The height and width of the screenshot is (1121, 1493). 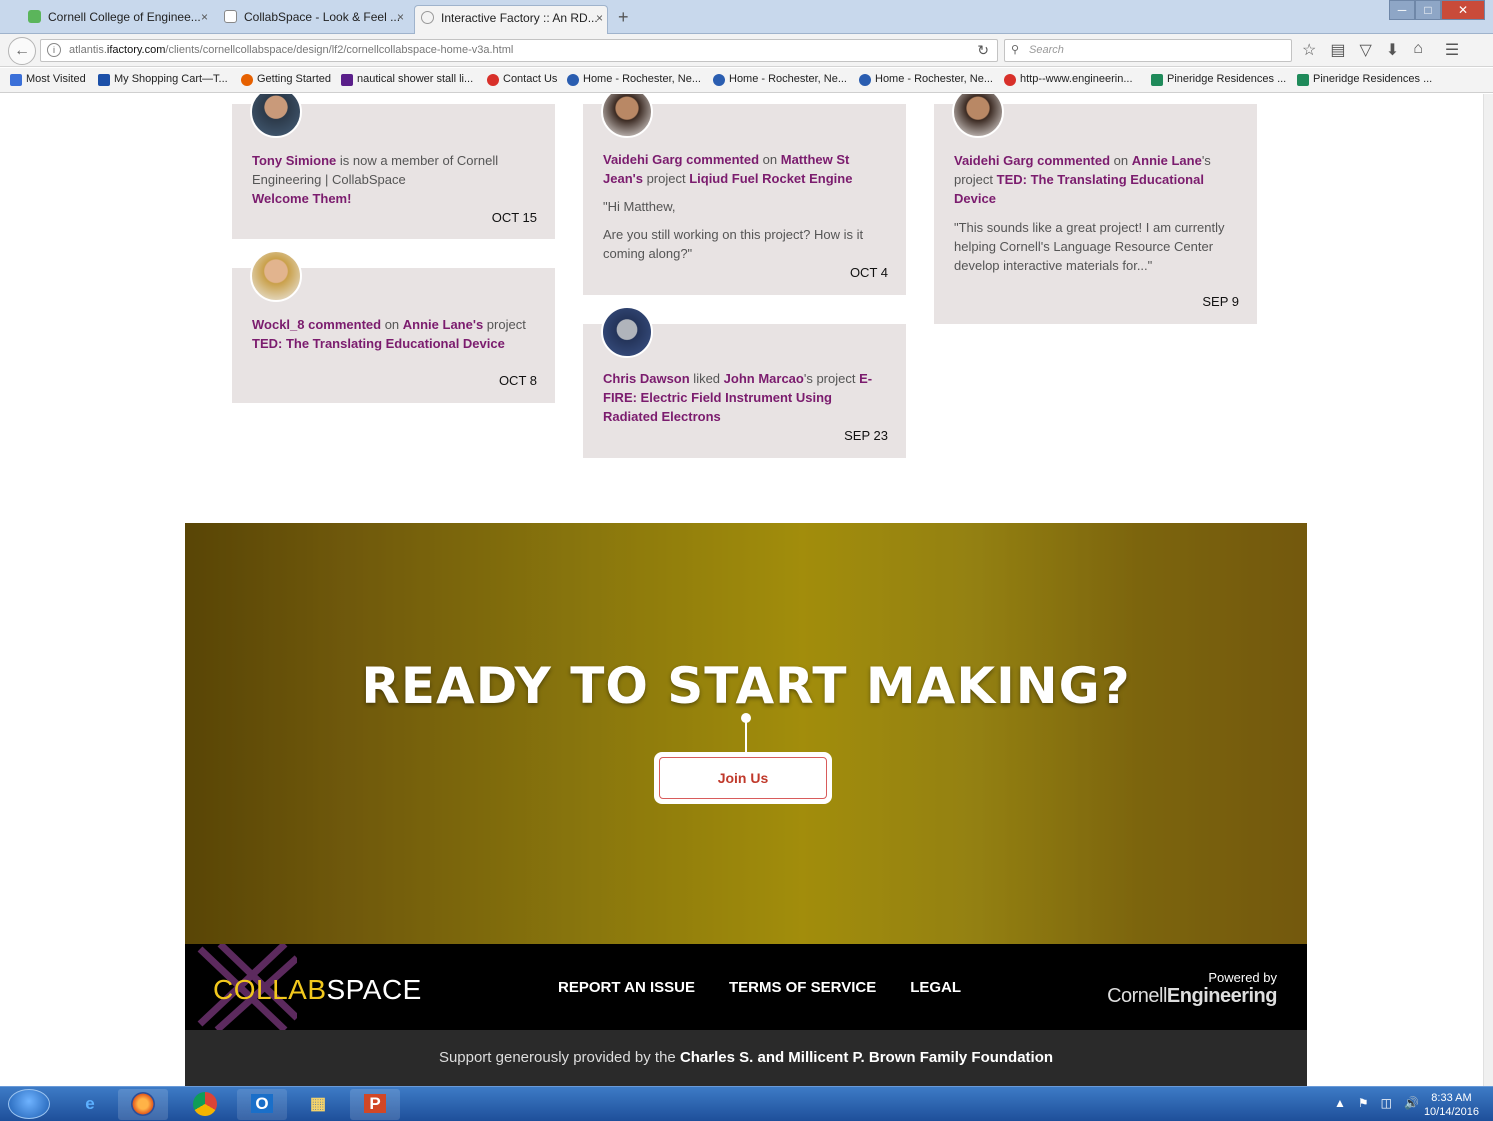 What do you see at coordinates (1015, 50) in the screenshot?
I see `search-icon: ⚲` at bounding box center [1015, 50].